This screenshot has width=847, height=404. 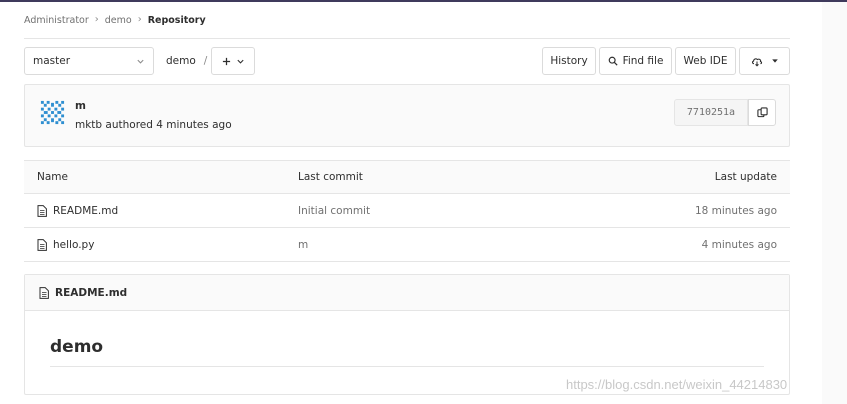 I want to click on file-name-cell: README.md, so click(x=77, y=210).